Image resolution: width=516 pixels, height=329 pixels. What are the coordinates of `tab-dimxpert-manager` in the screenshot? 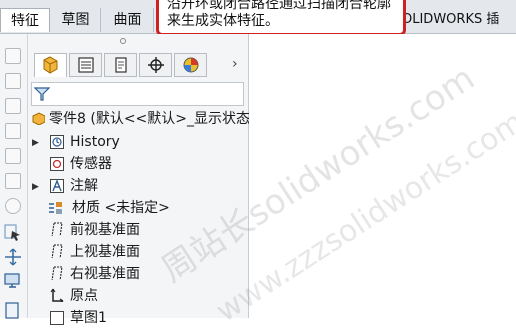 It's located at (155, 65).